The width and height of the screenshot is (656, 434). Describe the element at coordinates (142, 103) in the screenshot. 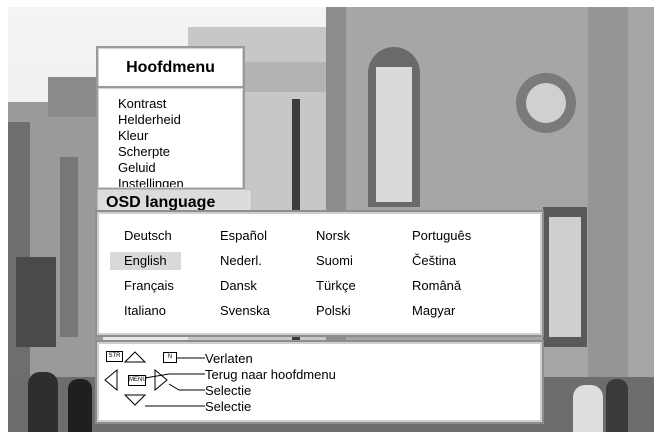

I see `menu-item-kontrast: Kontrast` at that location.